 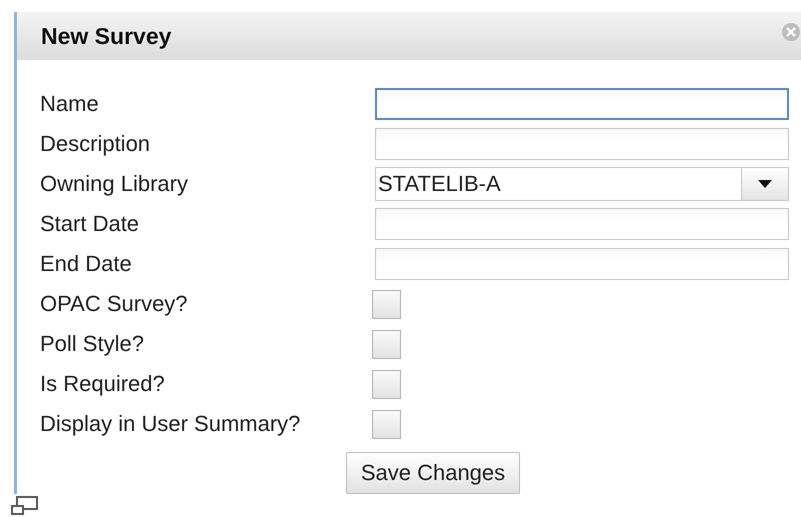 What do you see at coordinates (114, 304) in the screenshot?
I see `field-label: OPAC Survey?` at bounding box center [114, 304].